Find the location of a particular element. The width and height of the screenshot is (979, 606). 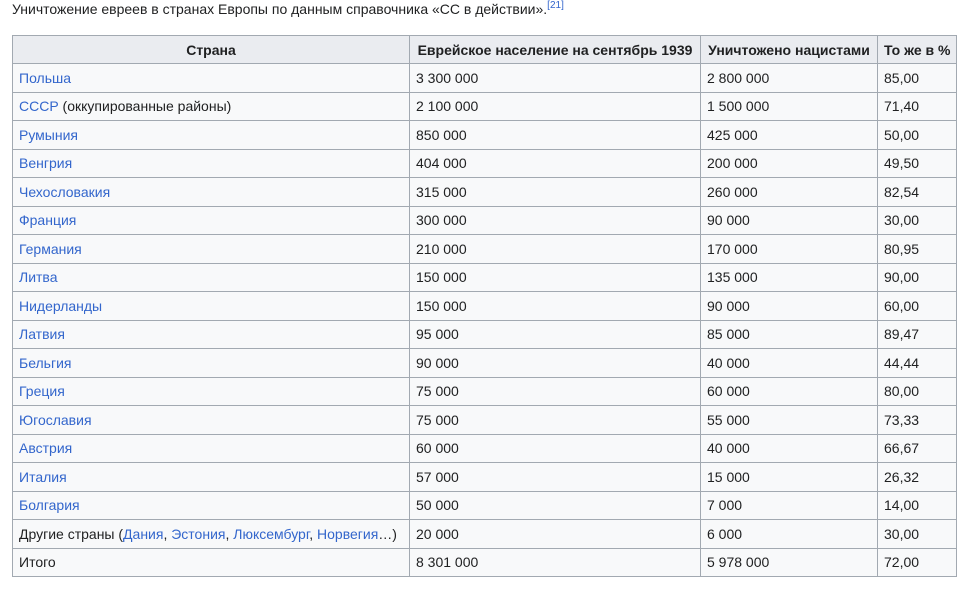

table-row: Австрия 60 000 40 000 66,67 is located at coordinates (485, 448).